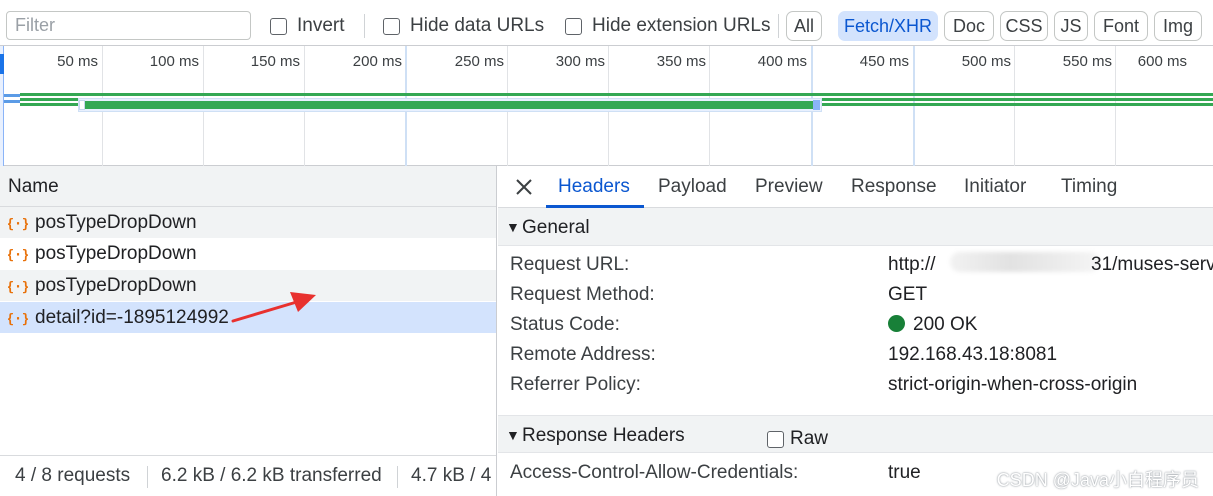  What do you see at coordinates (986, 61) in the screenshot?
I see `timeline-tick-label: 500 ms` at bounding box center [986, 61].